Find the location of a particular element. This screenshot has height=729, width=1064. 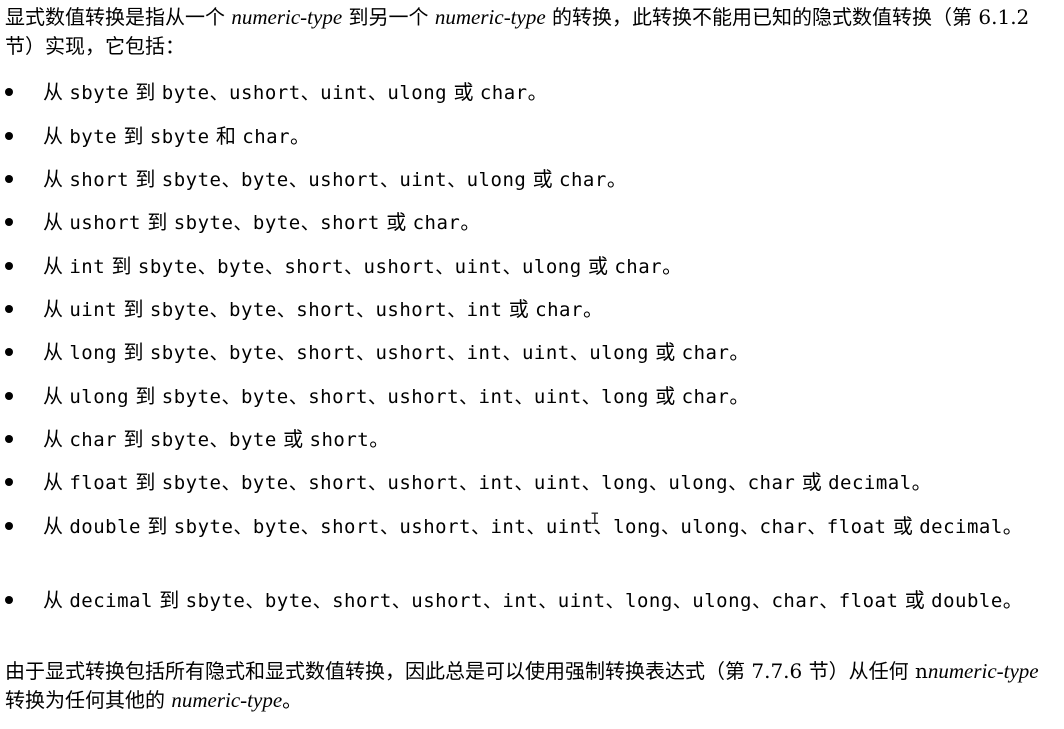

outro-type-2: numeric-type is located at coordinates (227, 700).